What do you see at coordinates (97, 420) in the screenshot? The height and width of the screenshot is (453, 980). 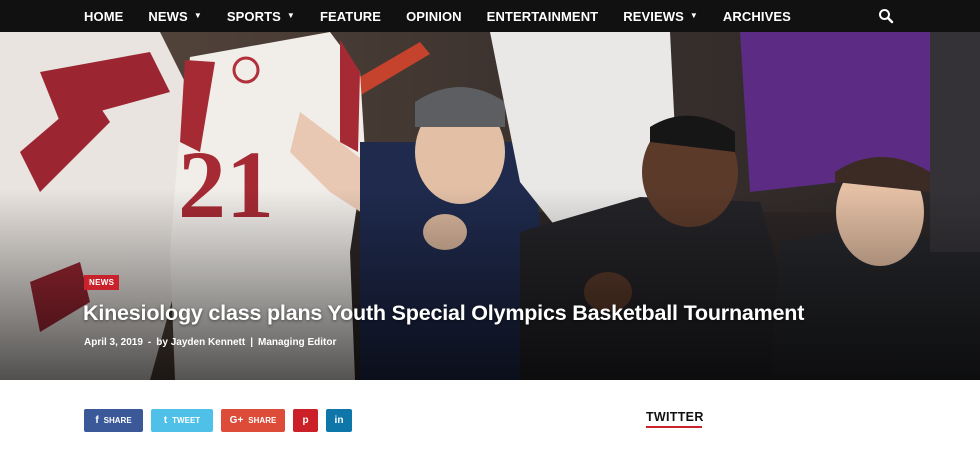 I see `facebook-icon: f` at bounding box center [97, 420].